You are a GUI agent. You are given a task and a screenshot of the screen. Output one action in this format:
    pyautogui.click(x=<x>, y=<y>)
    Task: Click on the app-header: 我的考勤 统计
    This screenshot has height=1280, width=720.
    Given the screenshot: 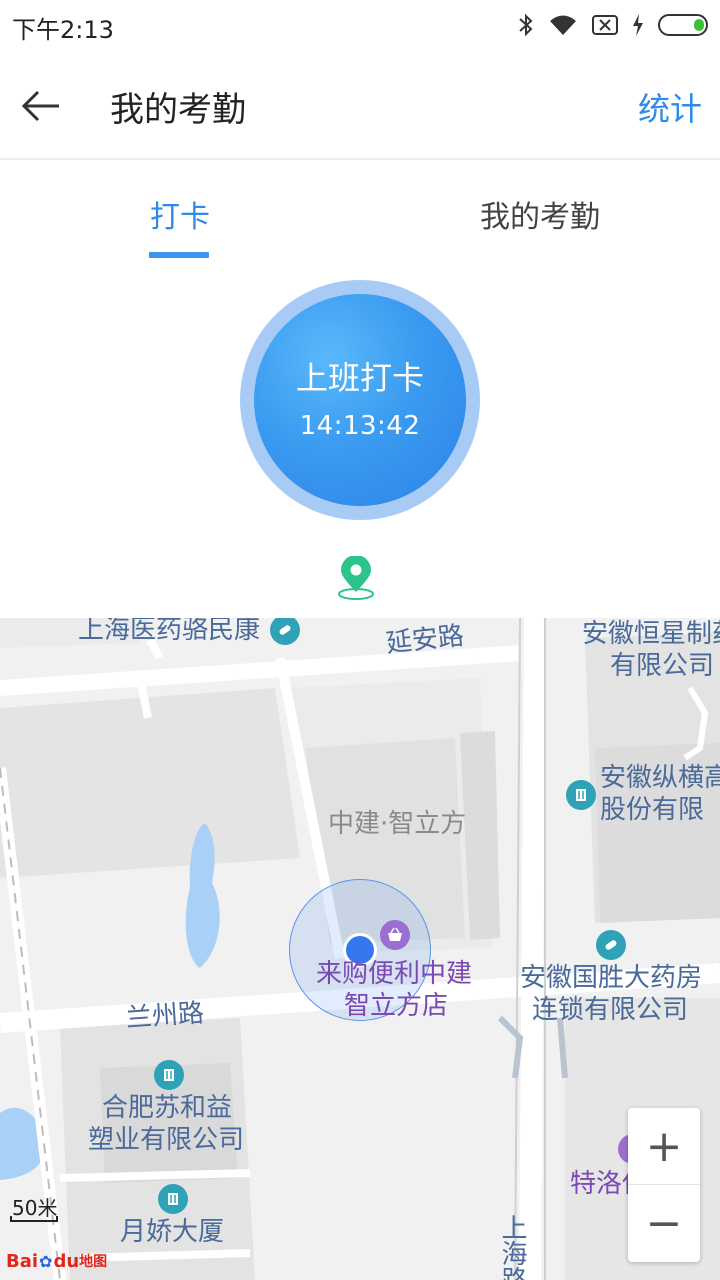 What is the action you would take?
    pyautogui.click(x=360, y=105)
    